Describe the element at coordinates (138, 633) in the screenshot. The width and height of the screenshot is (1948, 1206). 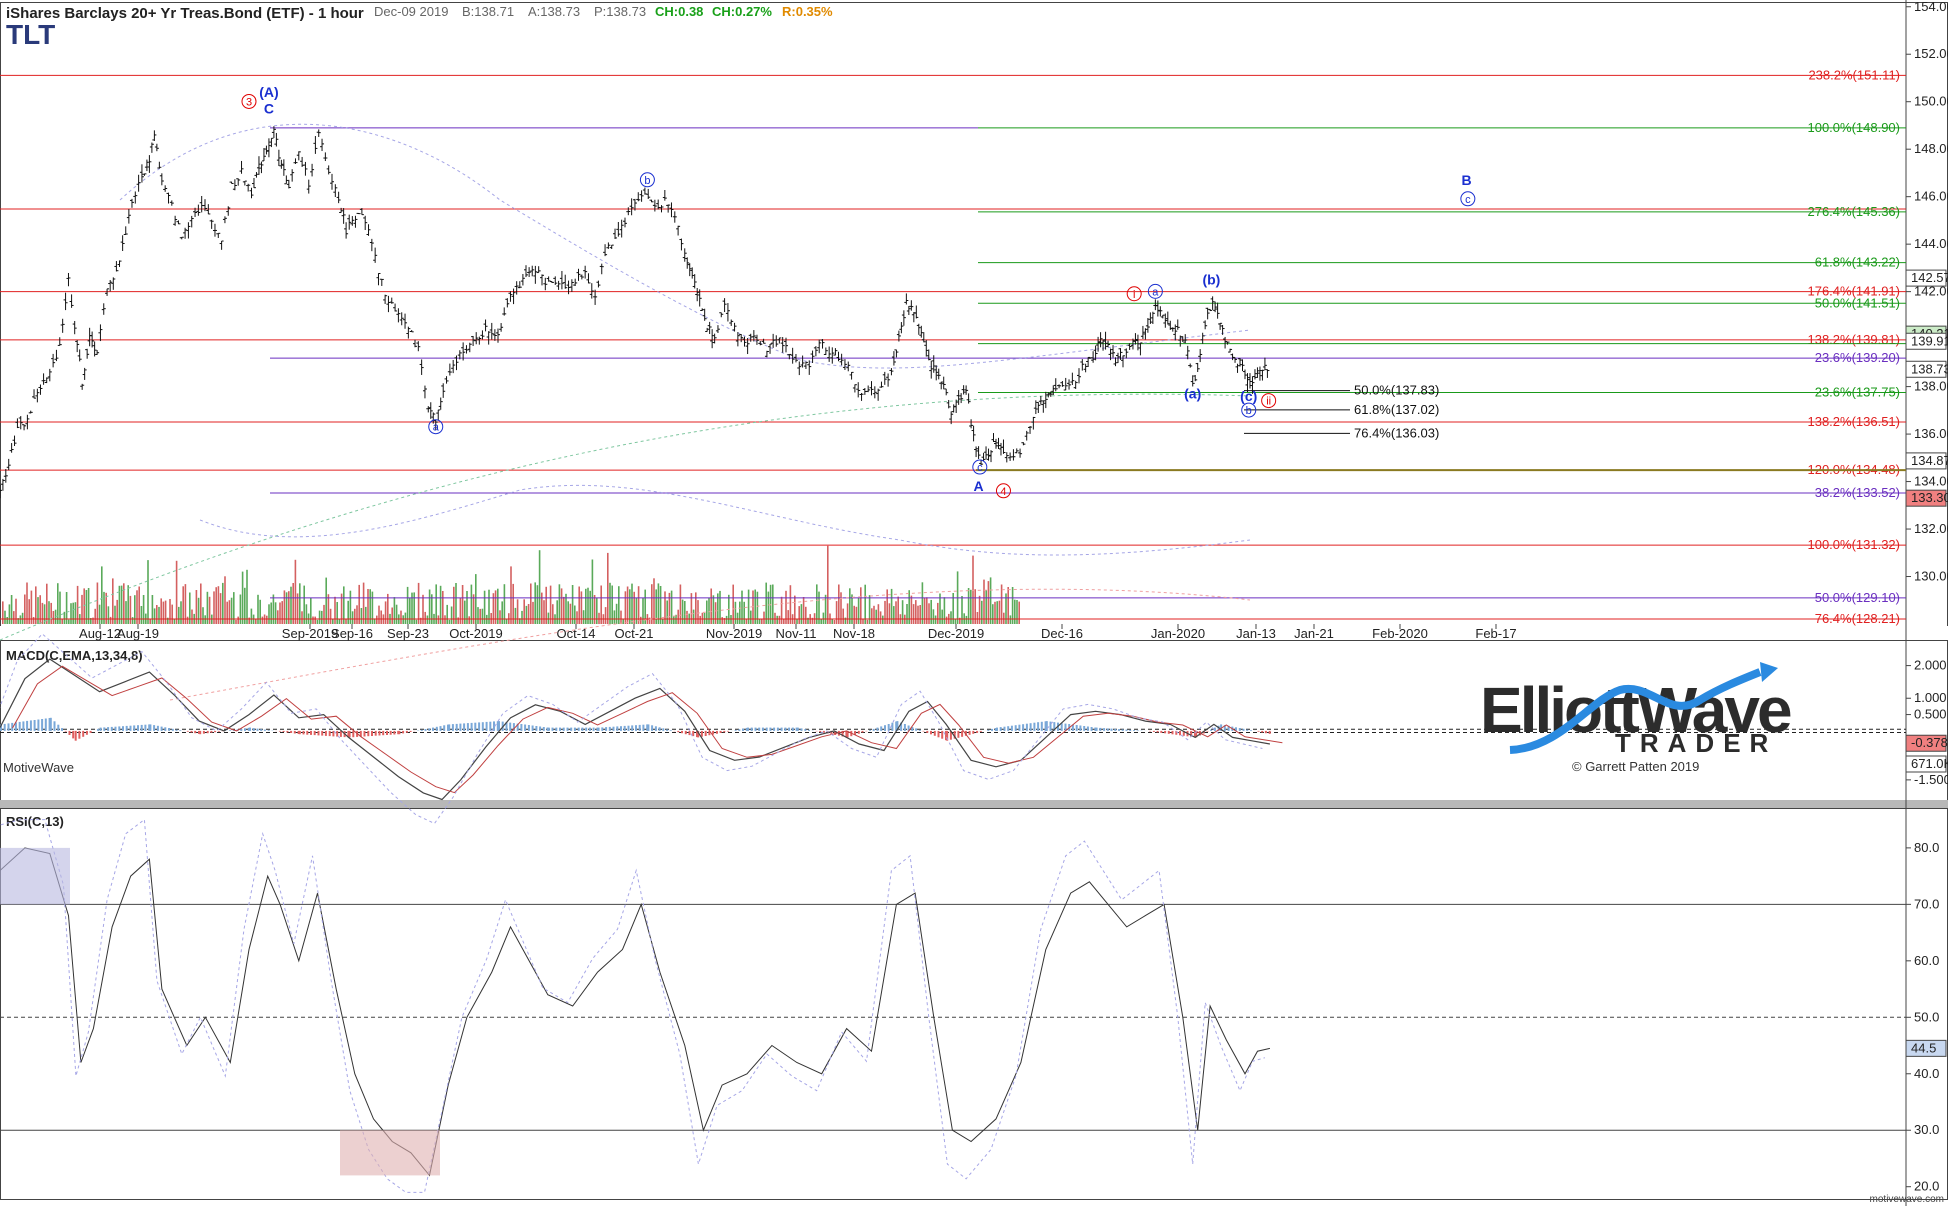
I see `x-tick-label: Aug-19` at that location.